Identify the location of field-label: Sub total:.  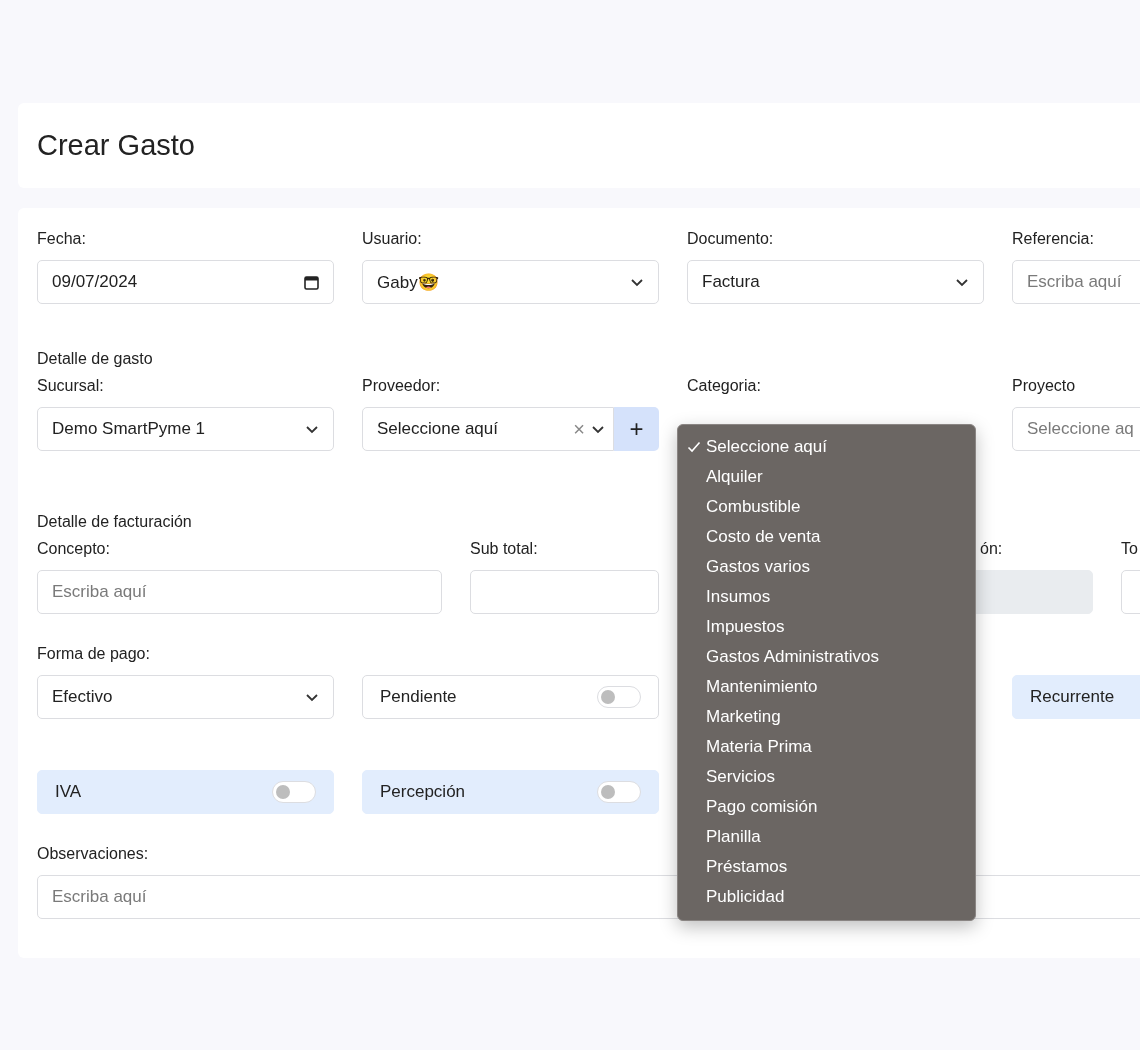
(504, 549).